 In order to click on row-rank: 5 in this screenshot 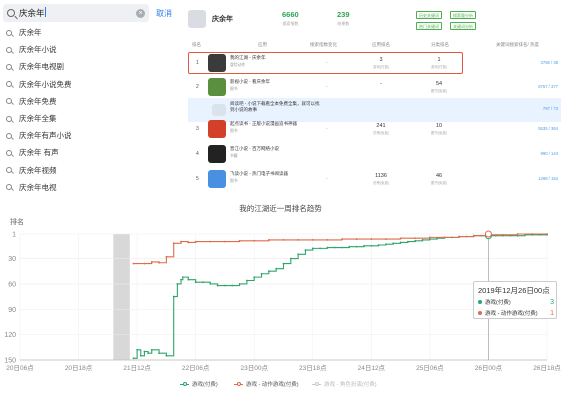, I will do `click(197, 179)`.